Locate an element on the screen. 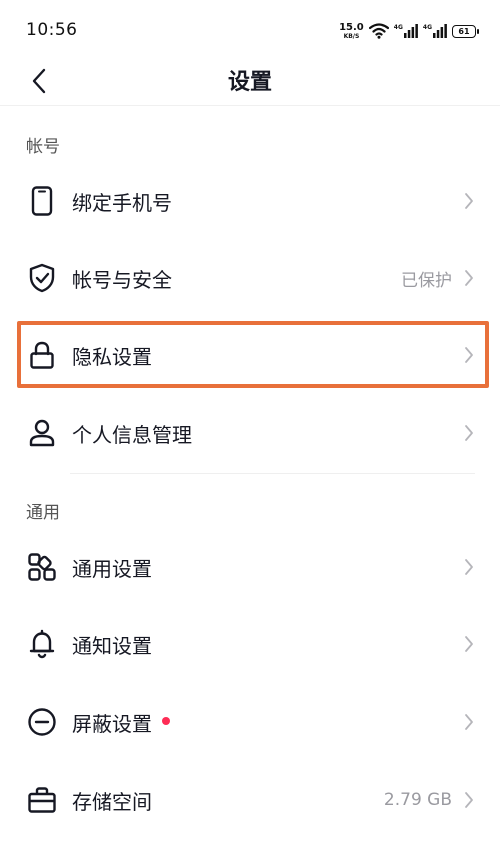 The width and height of the screenshot is (500, 844). protection-status: 已保护 is located at coordinates (426, 280).